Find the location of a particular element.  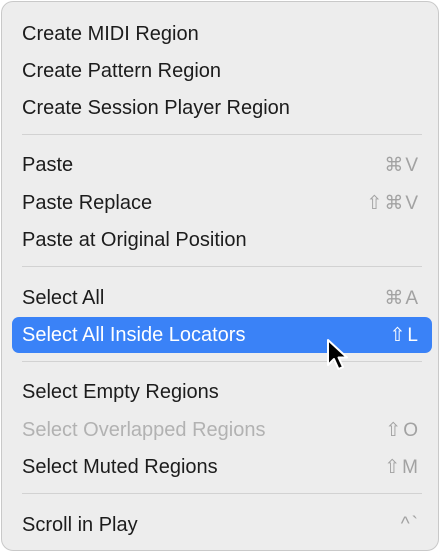

mouse-pointer-icon is located at coordinates (337, 354).